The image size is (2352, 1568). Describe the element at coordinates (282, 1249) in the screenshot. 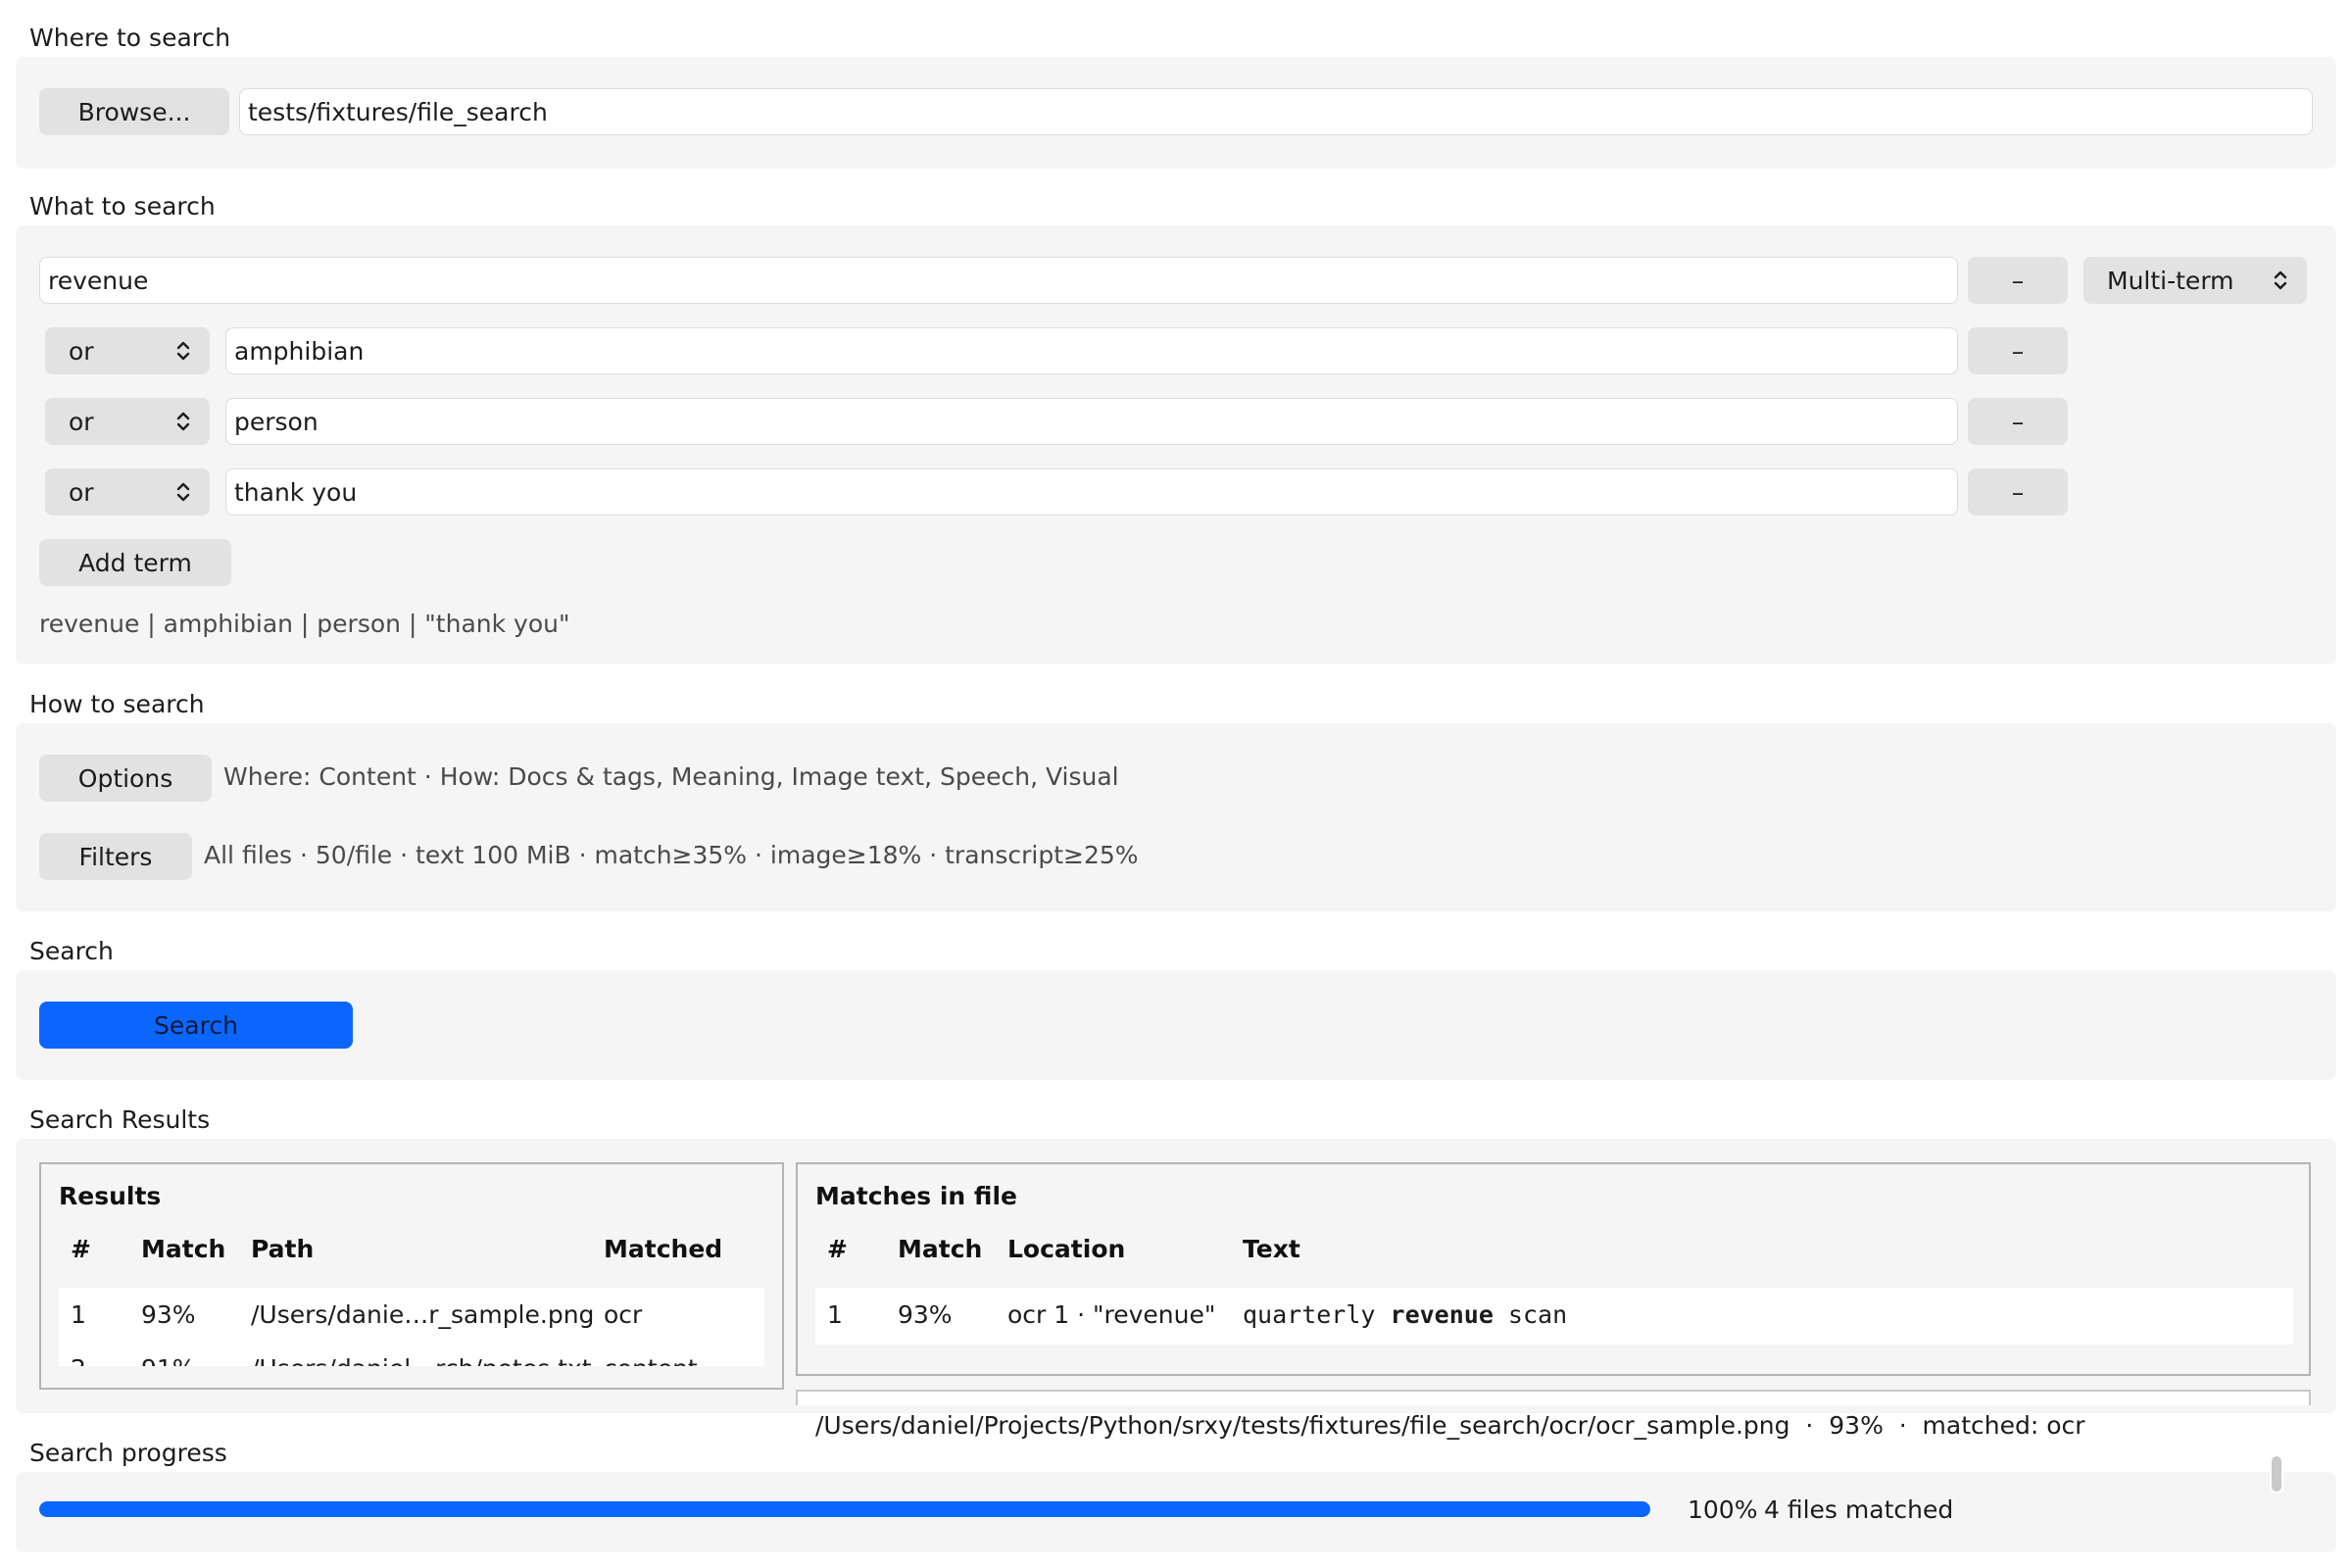

I see `results-col-path: Path` at that location.